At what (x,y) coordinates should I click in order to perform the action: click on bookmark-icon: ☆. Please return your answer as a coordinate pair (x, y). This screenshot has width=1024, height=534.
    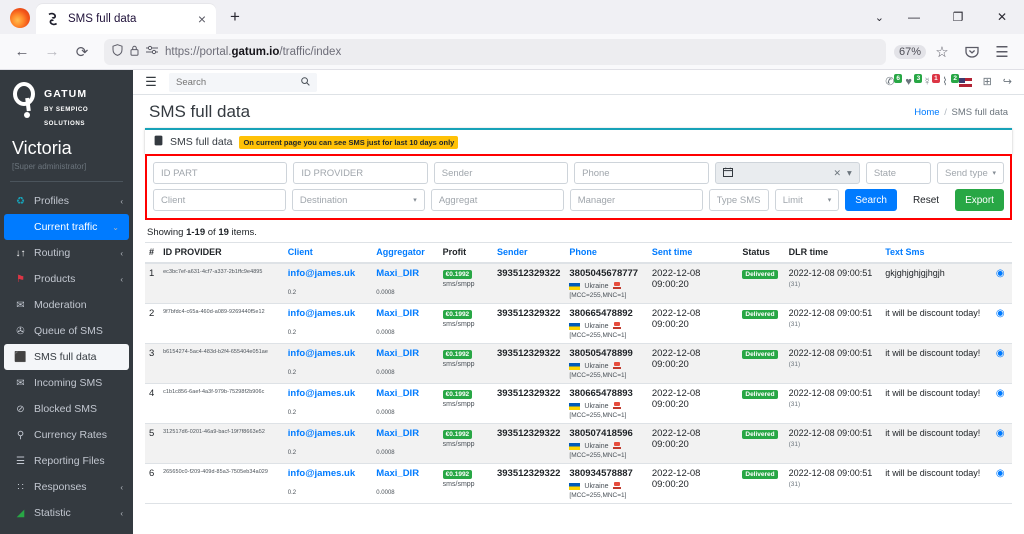
    Looking at the image, I should click on (942, 52).